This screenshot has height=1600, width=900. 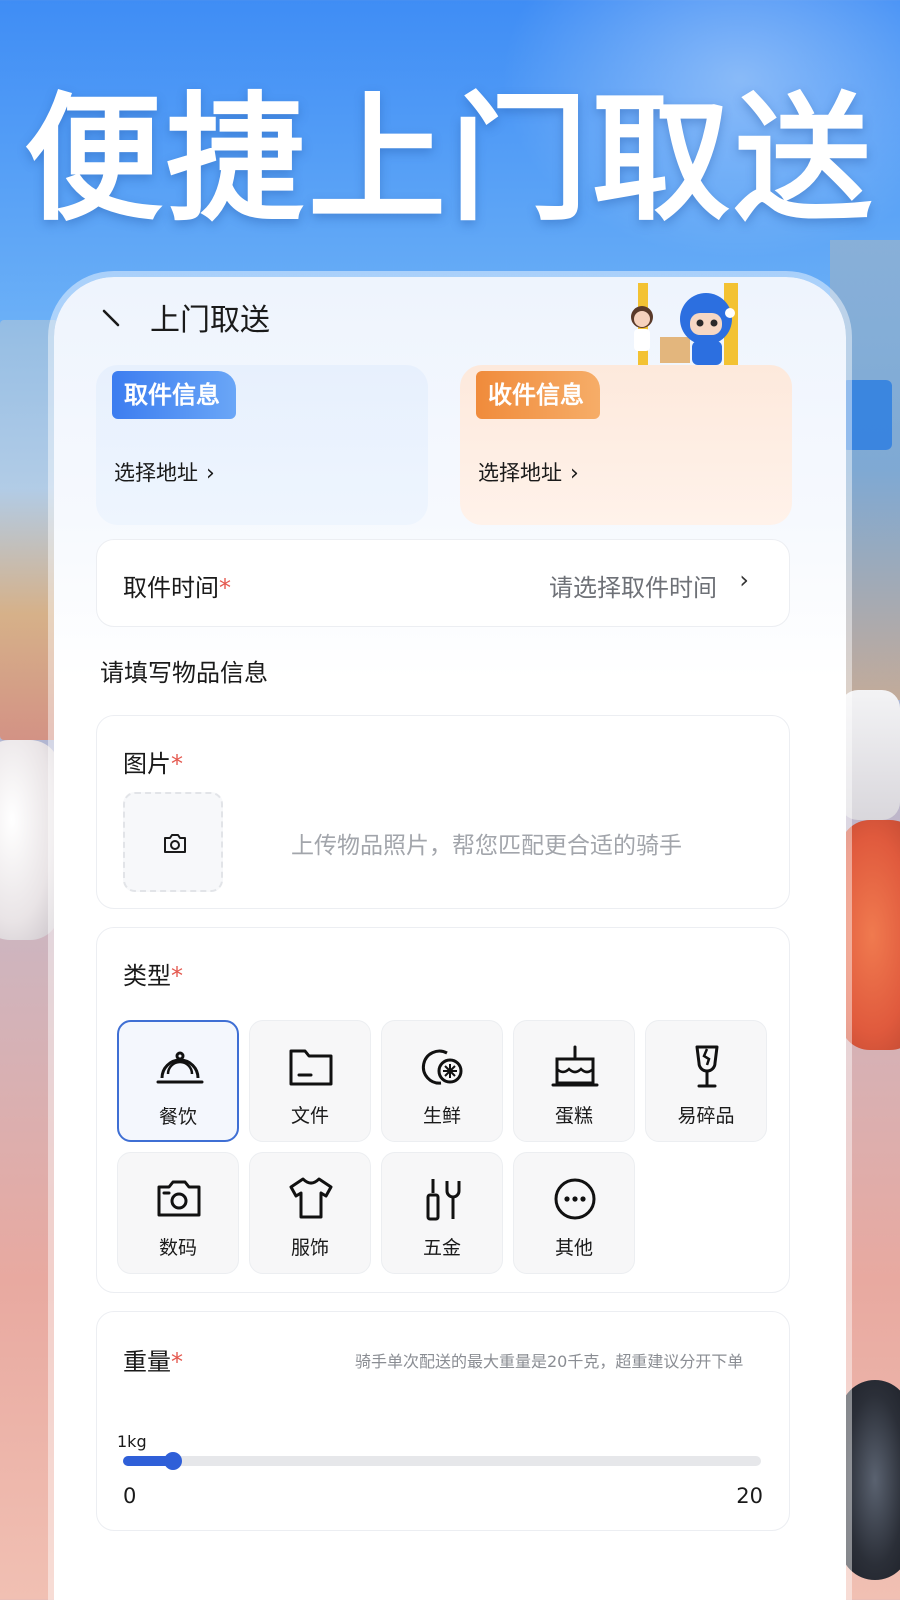 I want to click on pickup-select-address: 选择地址 ›, so click(x=164, y=472).